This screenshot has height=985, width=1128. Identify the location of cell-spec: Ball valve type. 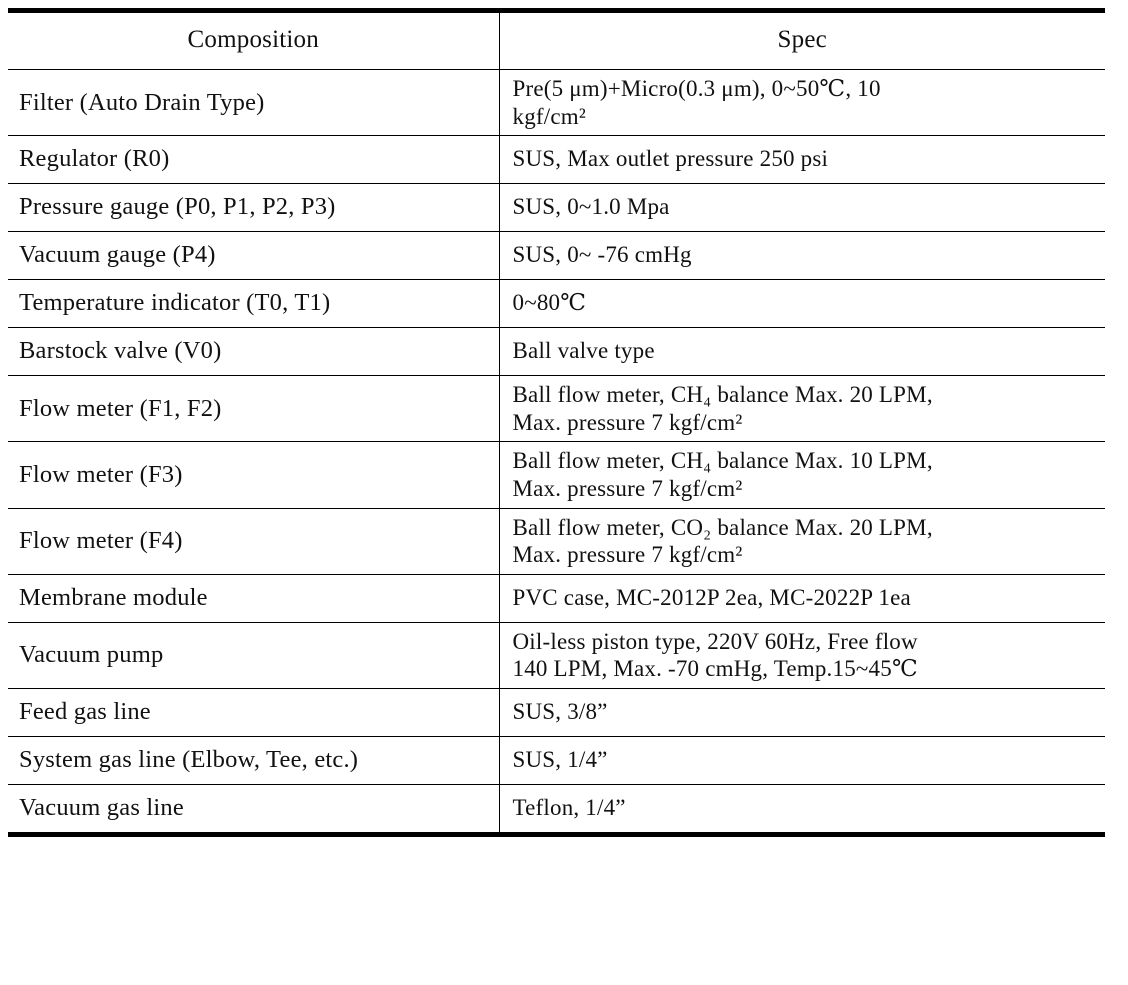
(801, 352).